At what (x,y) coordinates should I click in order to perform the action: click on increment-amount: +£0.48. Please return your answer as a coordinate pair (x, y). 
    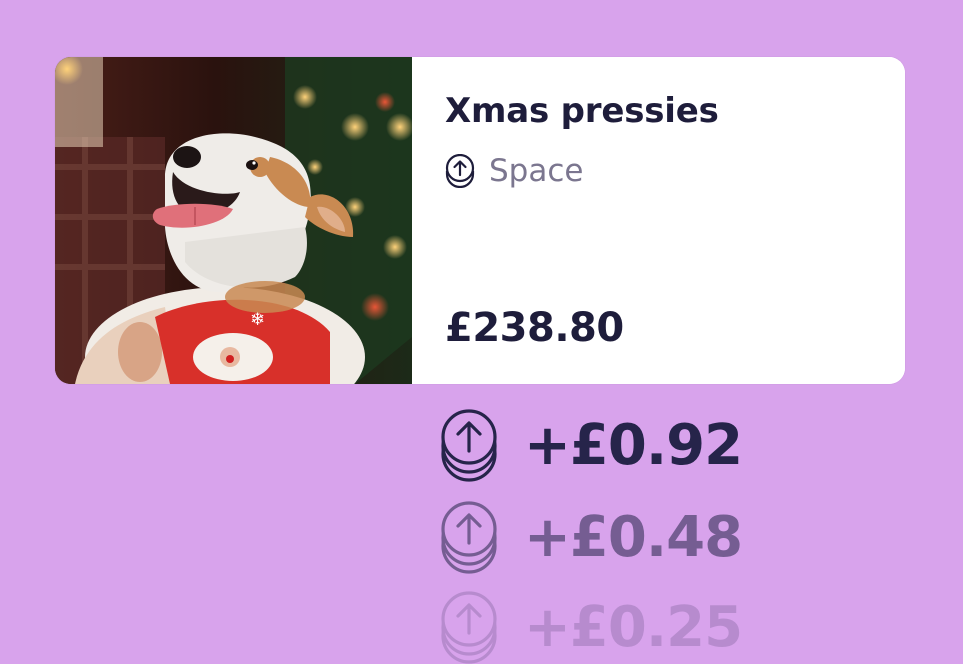
    Looking at the image, I should click on (633, 537).